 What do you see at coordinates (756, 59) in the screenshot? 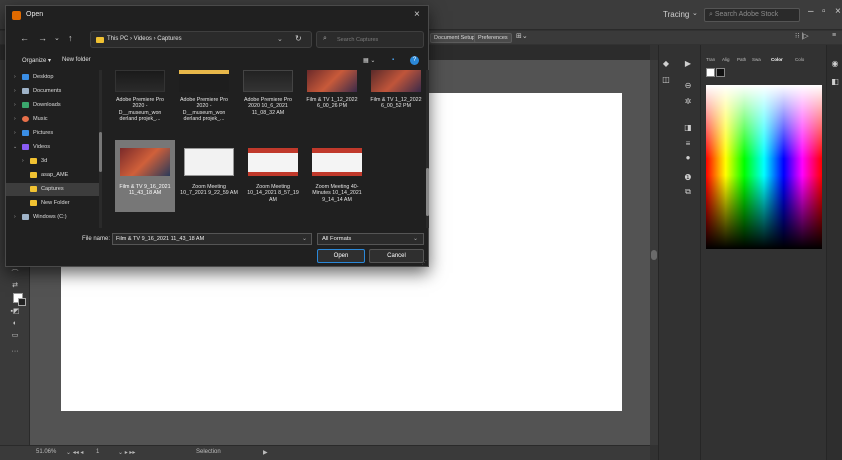
I see `tab-swatches: Swa` at bounding box center [756, 59].